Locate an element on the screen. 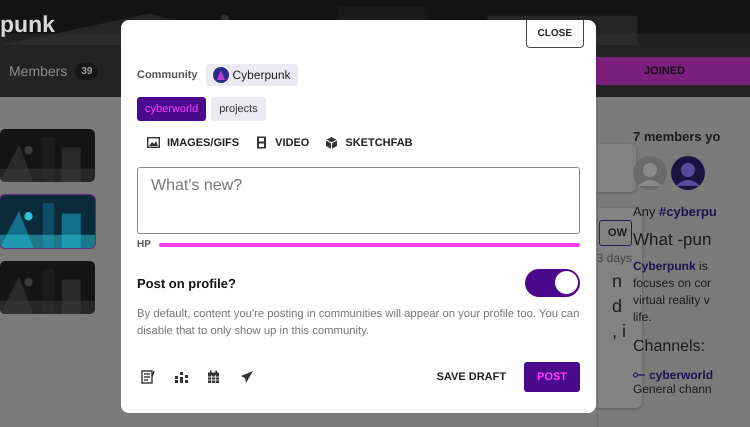 The height and width of the screenshot is (427, 750). channel-link: cyberworld is located at coordinates (681, 375).